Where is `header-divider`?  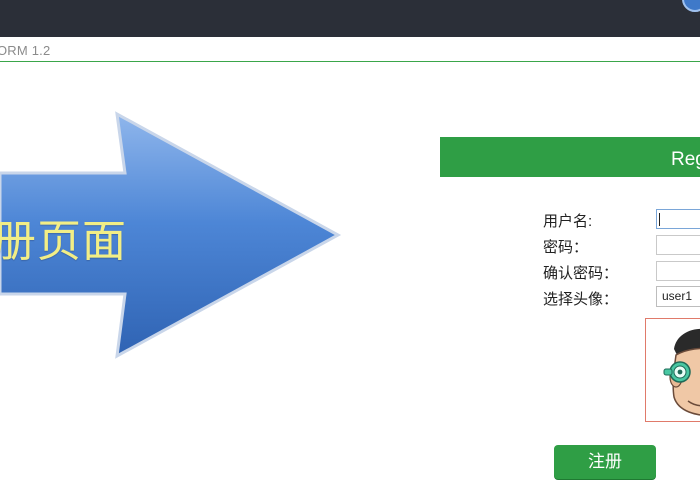 header-divider is located at coordinates (350, 61).